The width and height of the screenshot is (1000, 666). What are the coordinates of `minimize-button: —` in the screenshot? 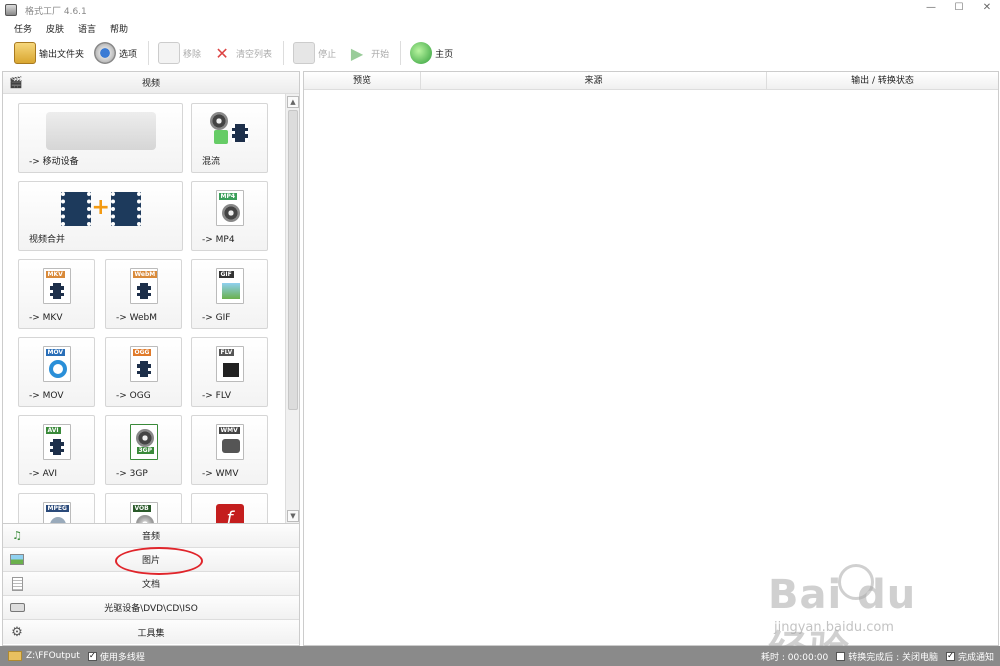 It's located at (931, 7).